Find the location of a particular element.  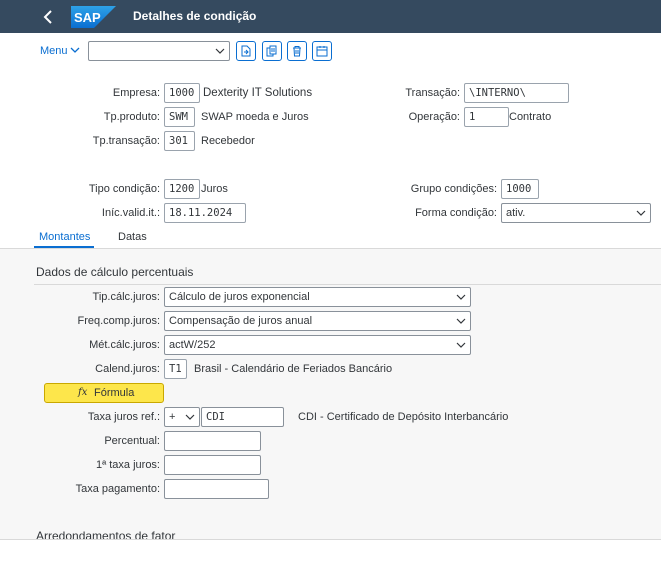

tp-produto-field: SWM is located at coordinates (179, 117).